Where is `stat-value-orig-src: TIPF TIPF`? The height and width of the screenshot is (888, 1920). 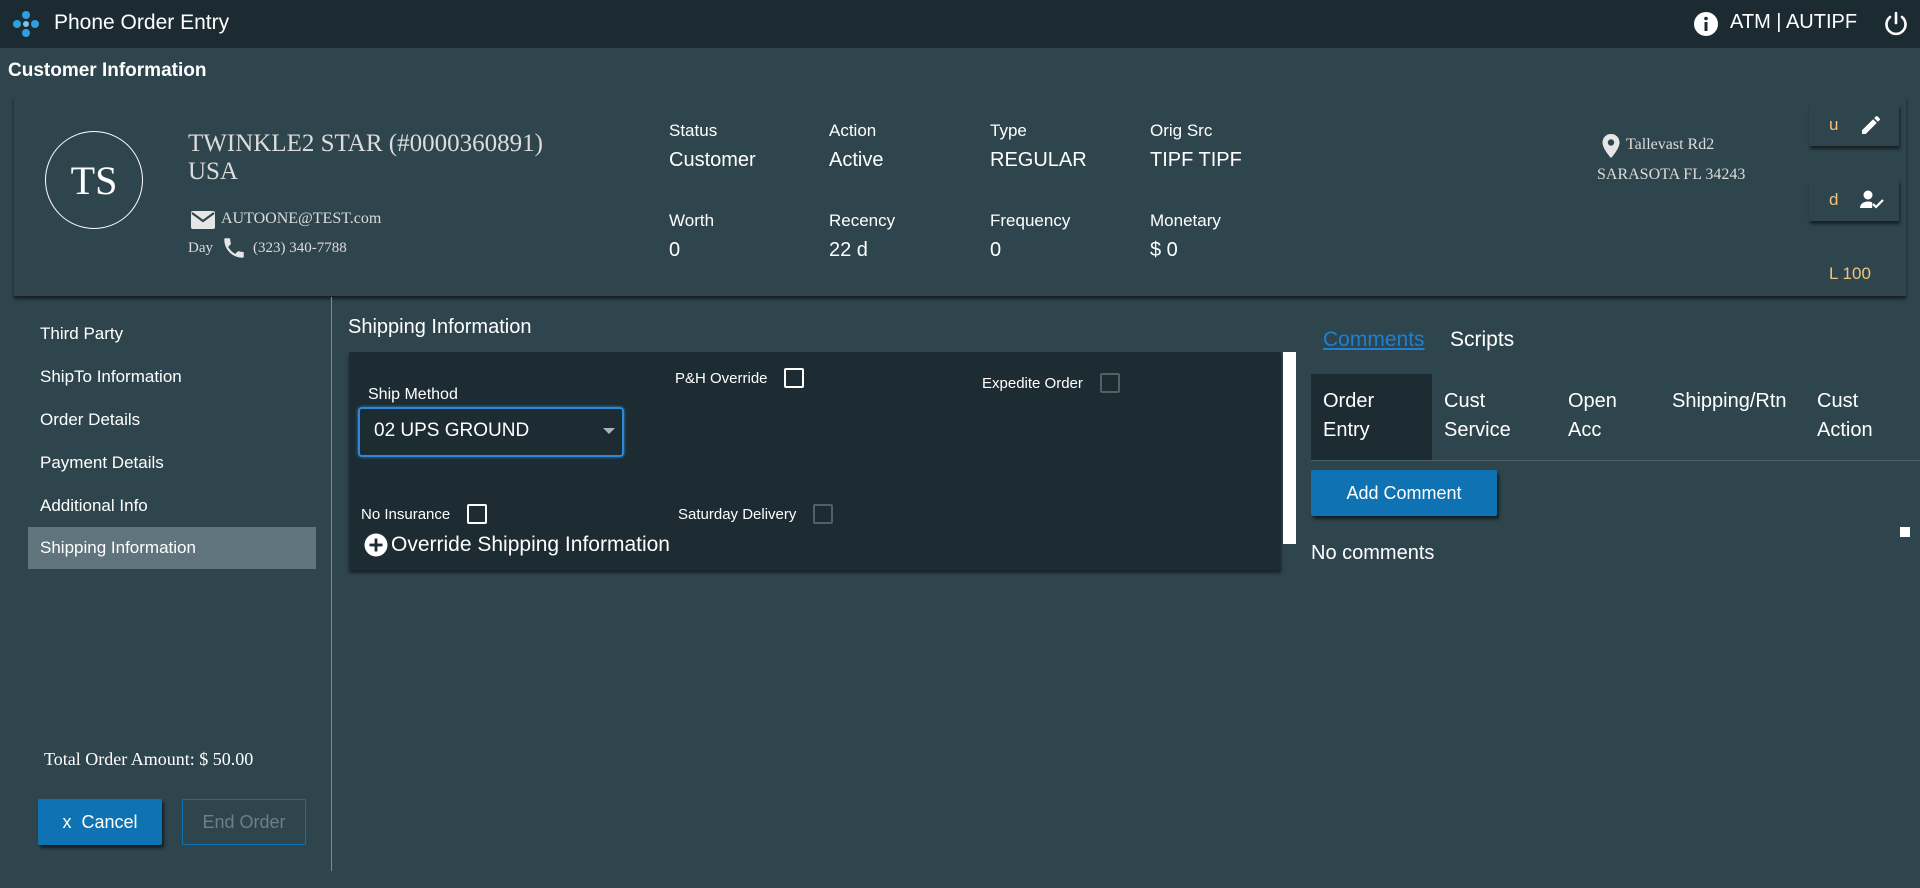 stat-value-orig-src: TIPF TIPF is located at coordinates (1196, 160).